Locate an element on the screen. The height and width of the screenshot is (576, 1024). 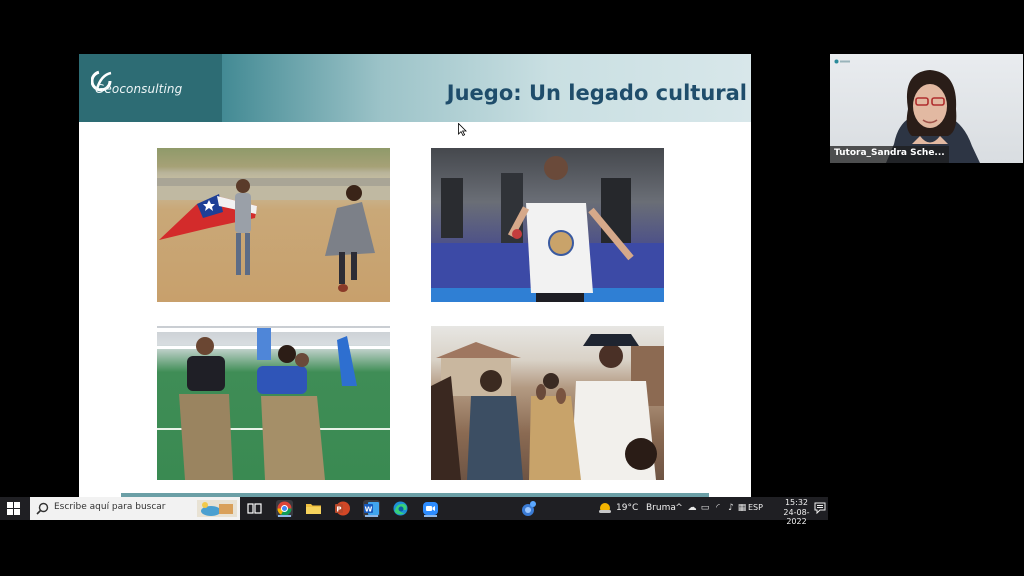
chrome-active-indicator is located at coordinates (284, 516).